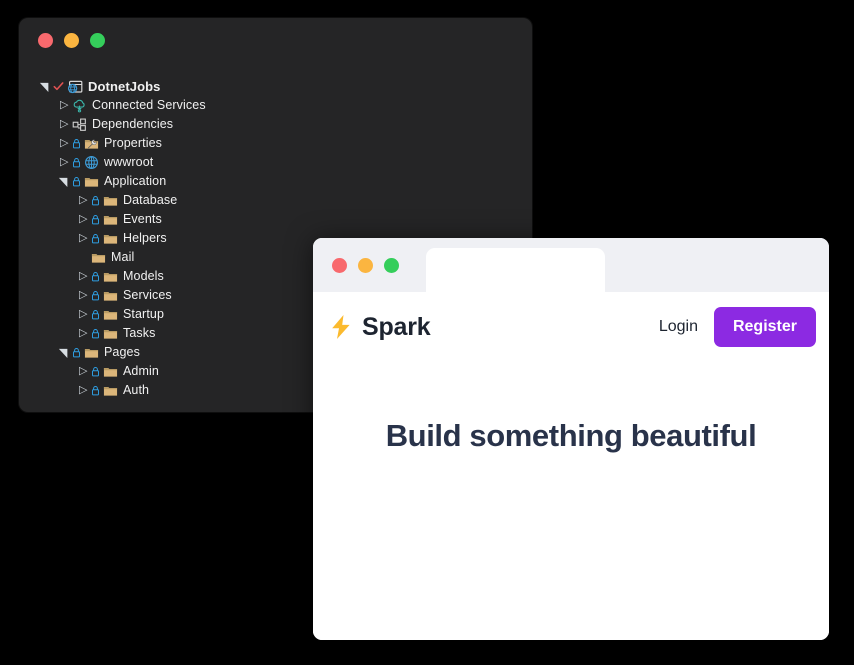 The width and height of the screenshot is (854, 665). Describe the element at coordinates (149, 105) in the screenshot. I see `tree-item-label: Connected Services` at that location.